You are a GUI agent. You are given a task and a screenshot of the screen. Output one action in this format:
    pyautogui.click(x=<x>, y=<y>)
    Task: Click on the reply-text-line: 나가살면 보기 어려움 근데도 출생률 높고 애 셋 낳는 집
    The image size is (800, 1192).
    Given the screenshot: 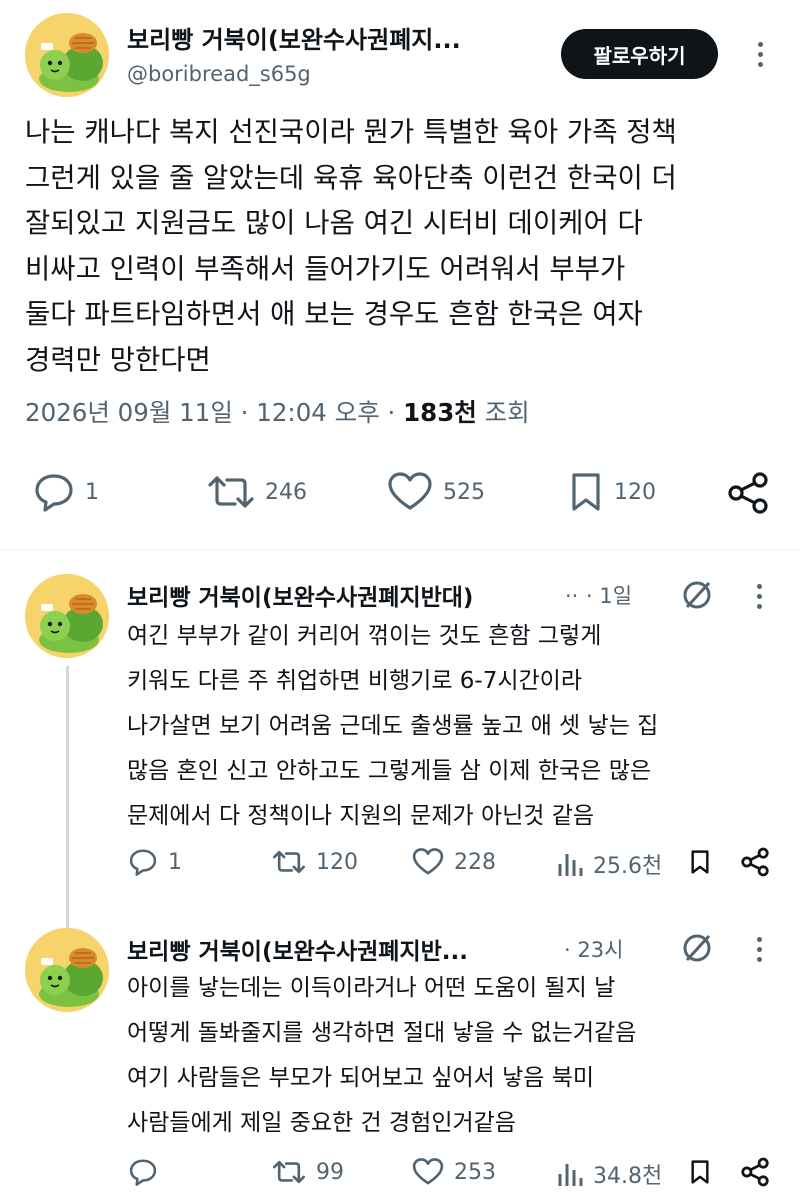 What is the action you would take?
    pyautogui.click(x=393, y=726)
    